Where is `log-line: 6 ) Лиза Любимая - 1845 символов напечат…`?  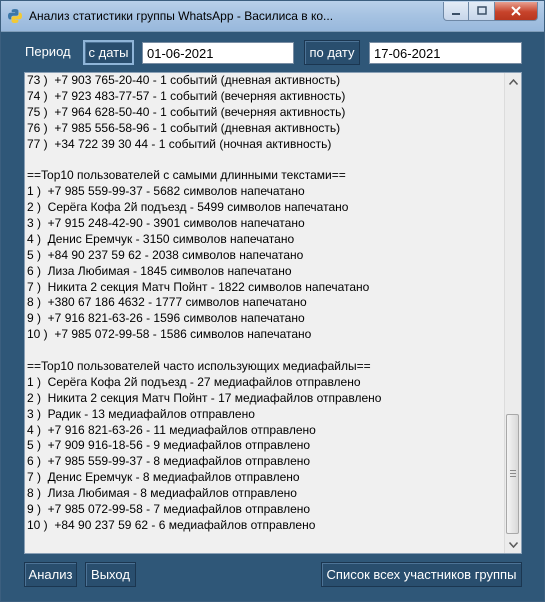 log-line: 6 ) Лиза Любимая - 1845 символов напечат… is located at coordinates (159, 270).